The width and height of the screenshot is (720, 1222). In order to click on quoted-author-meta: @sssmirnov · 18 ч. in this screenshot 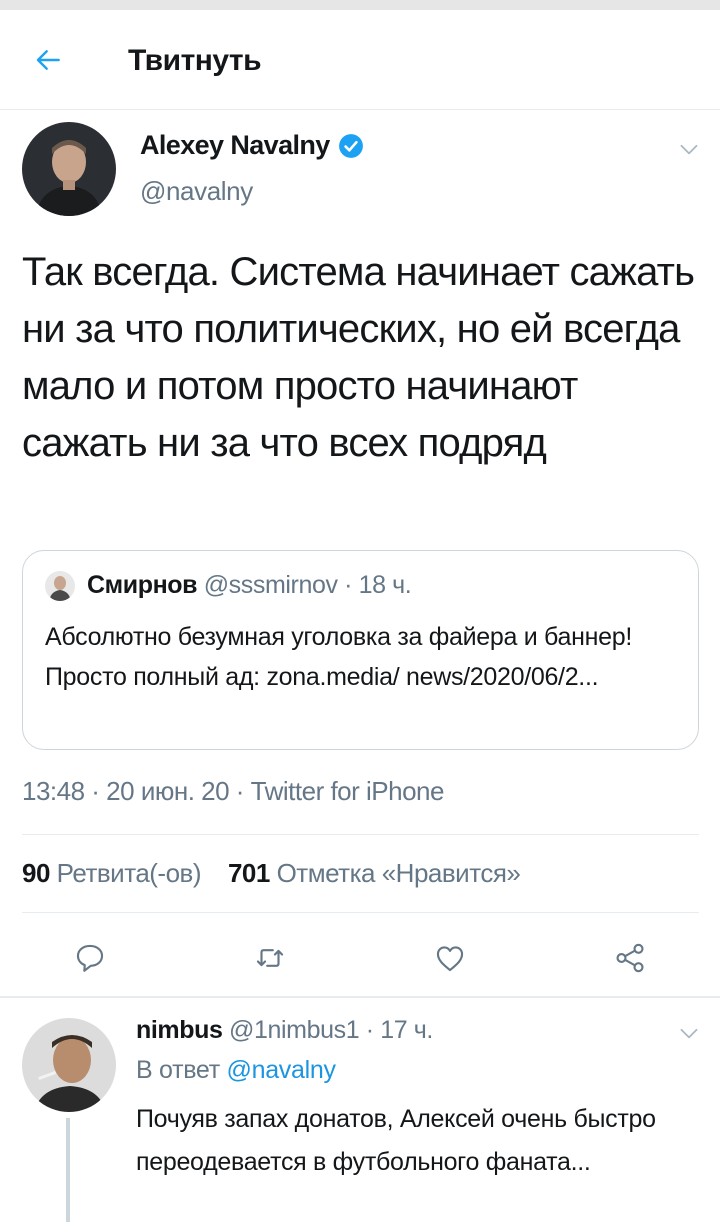, I will do `click(307, 585)`.